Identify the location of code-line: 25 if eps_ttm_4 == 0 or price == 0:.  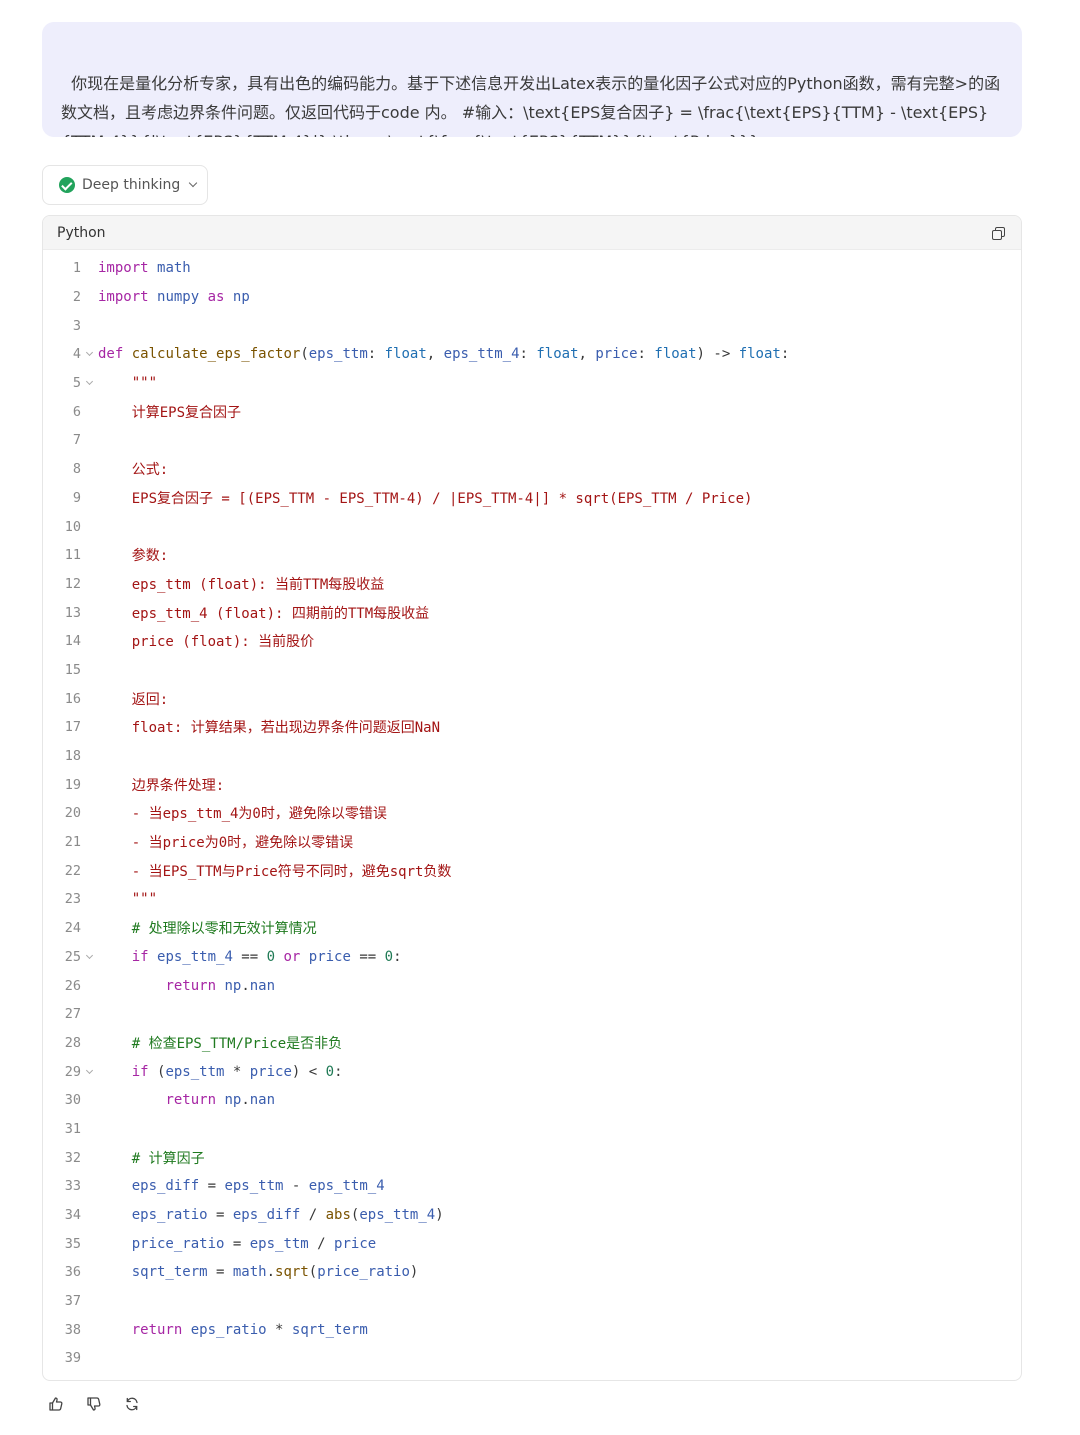
(532, 957).